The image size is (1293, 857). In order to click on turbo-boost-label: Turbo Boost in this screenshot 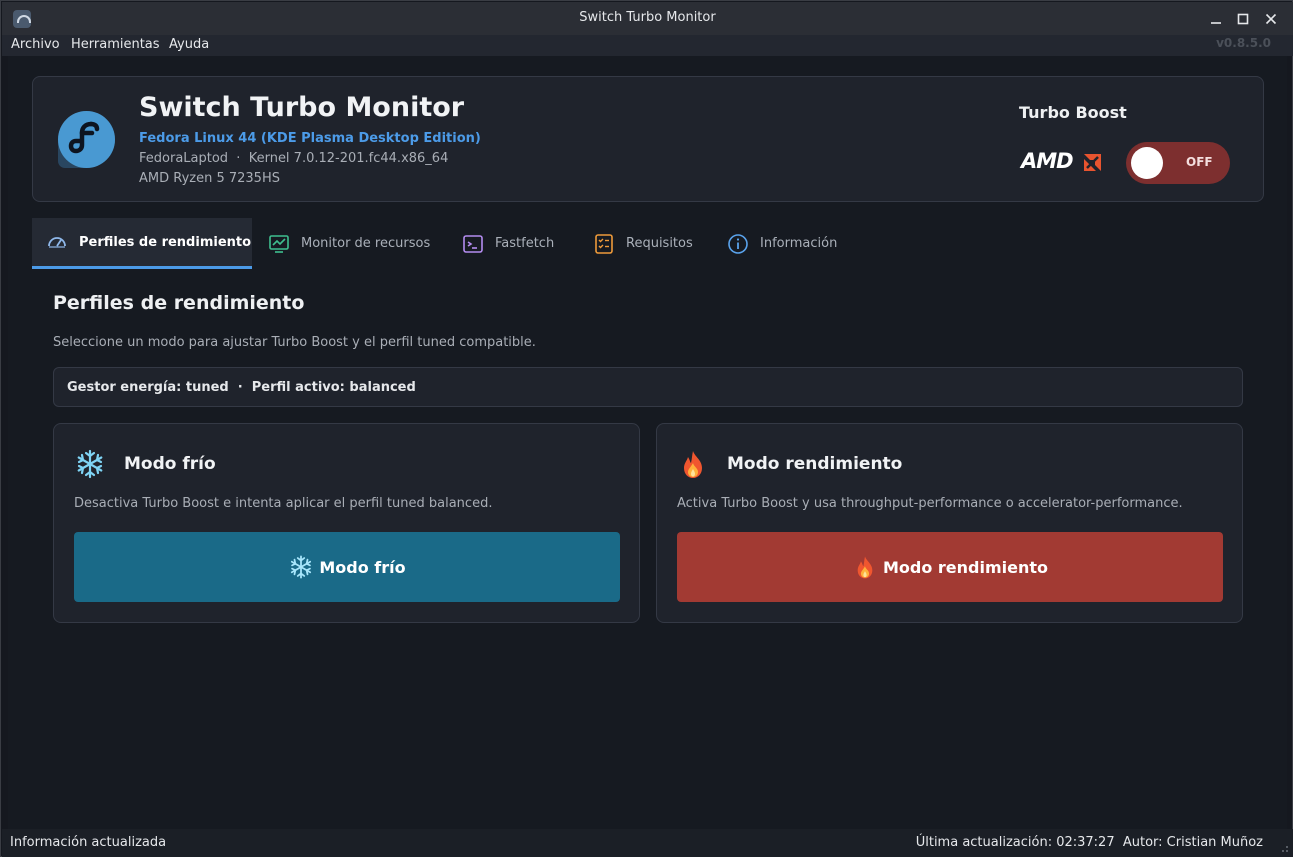, I will do `click(1073, 112)`.